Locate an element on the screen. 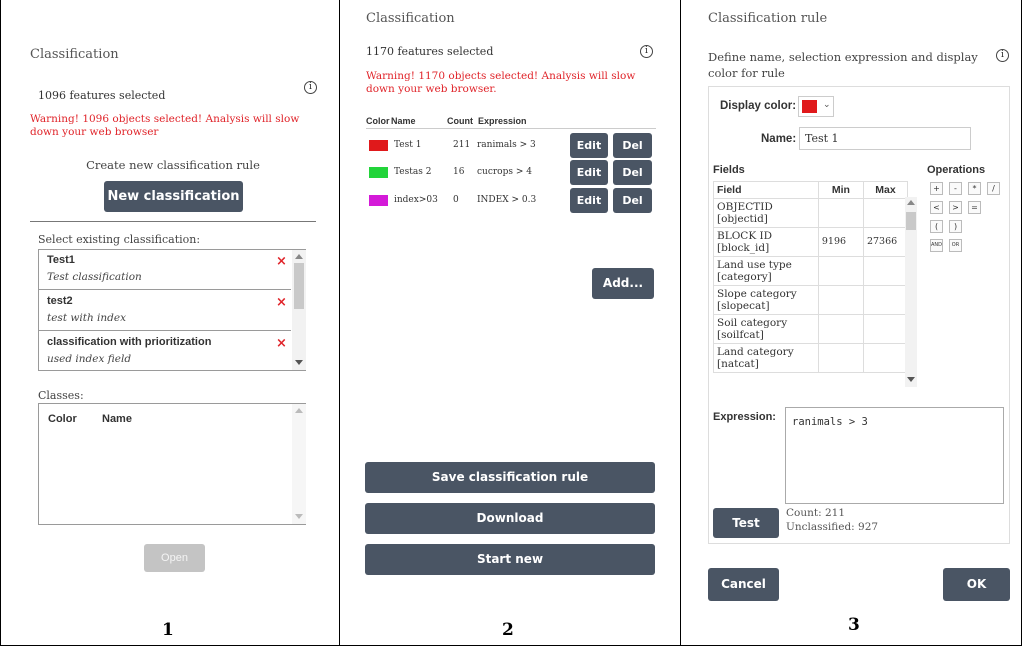 This screenshot has width=1022, height=646. dialog-title: Classification rule is located at coordinates (768, 18).